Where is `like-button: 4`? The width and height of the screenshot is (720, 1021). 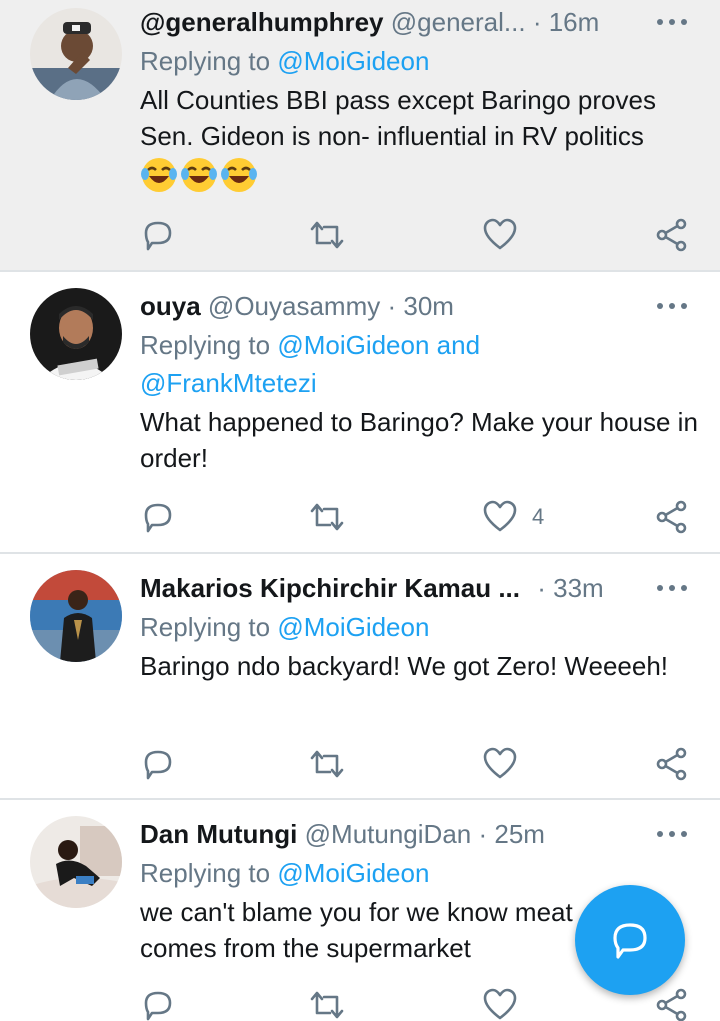 like-button: 4 is located at coordinates (513, 517).